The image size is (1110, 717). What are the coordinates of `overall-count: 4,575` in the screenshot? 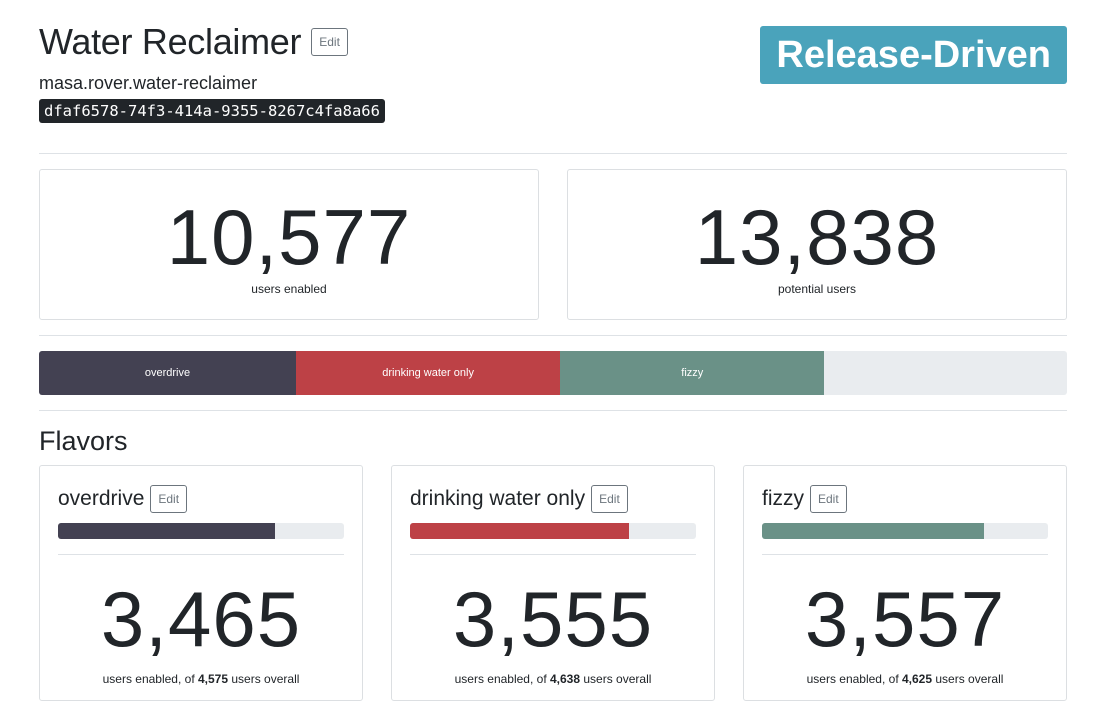 It's located at (213, 679).